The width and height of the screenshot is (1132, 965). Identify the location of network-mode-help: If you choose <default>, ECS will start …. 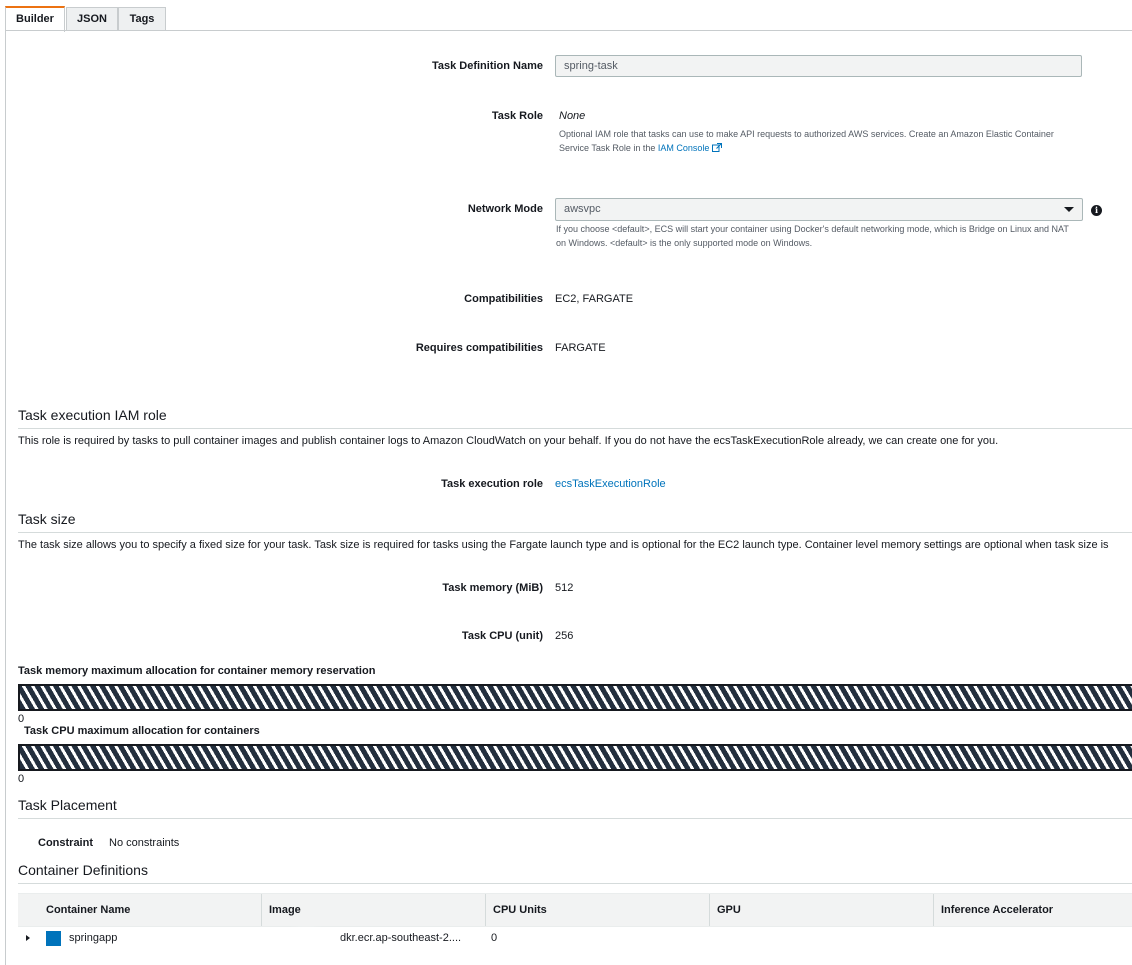
(812, 236).